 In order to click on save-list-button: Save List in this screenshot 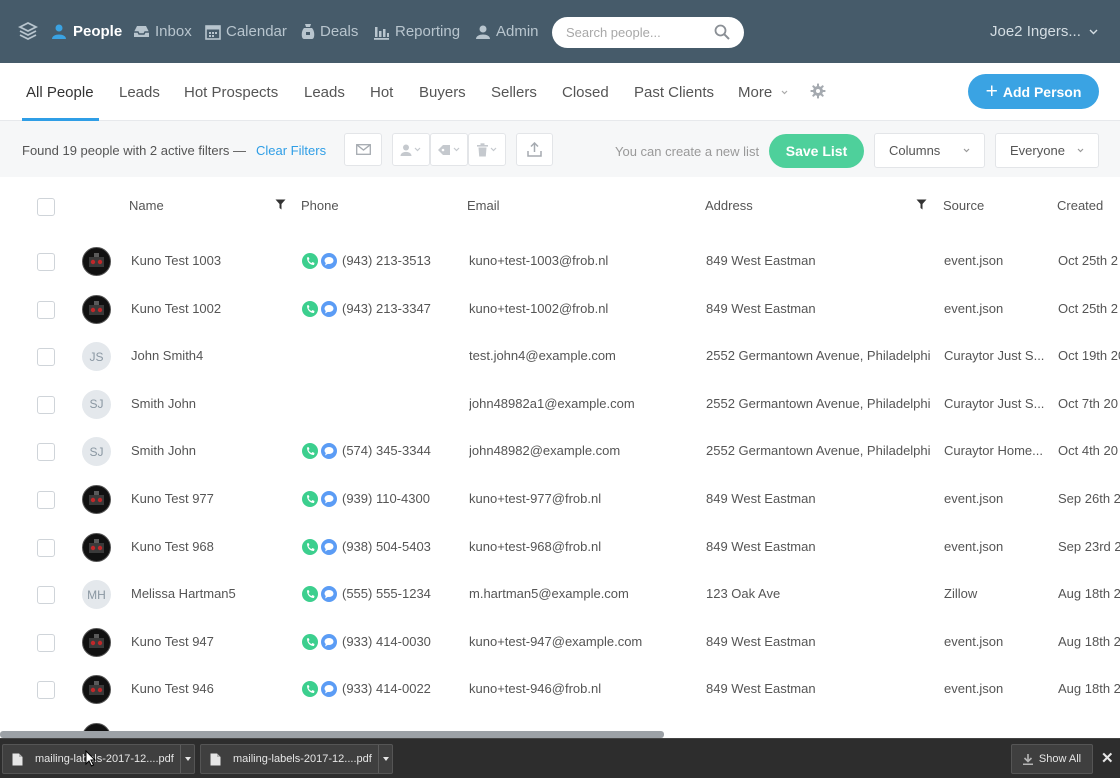, I will do `click(816, 151)`.